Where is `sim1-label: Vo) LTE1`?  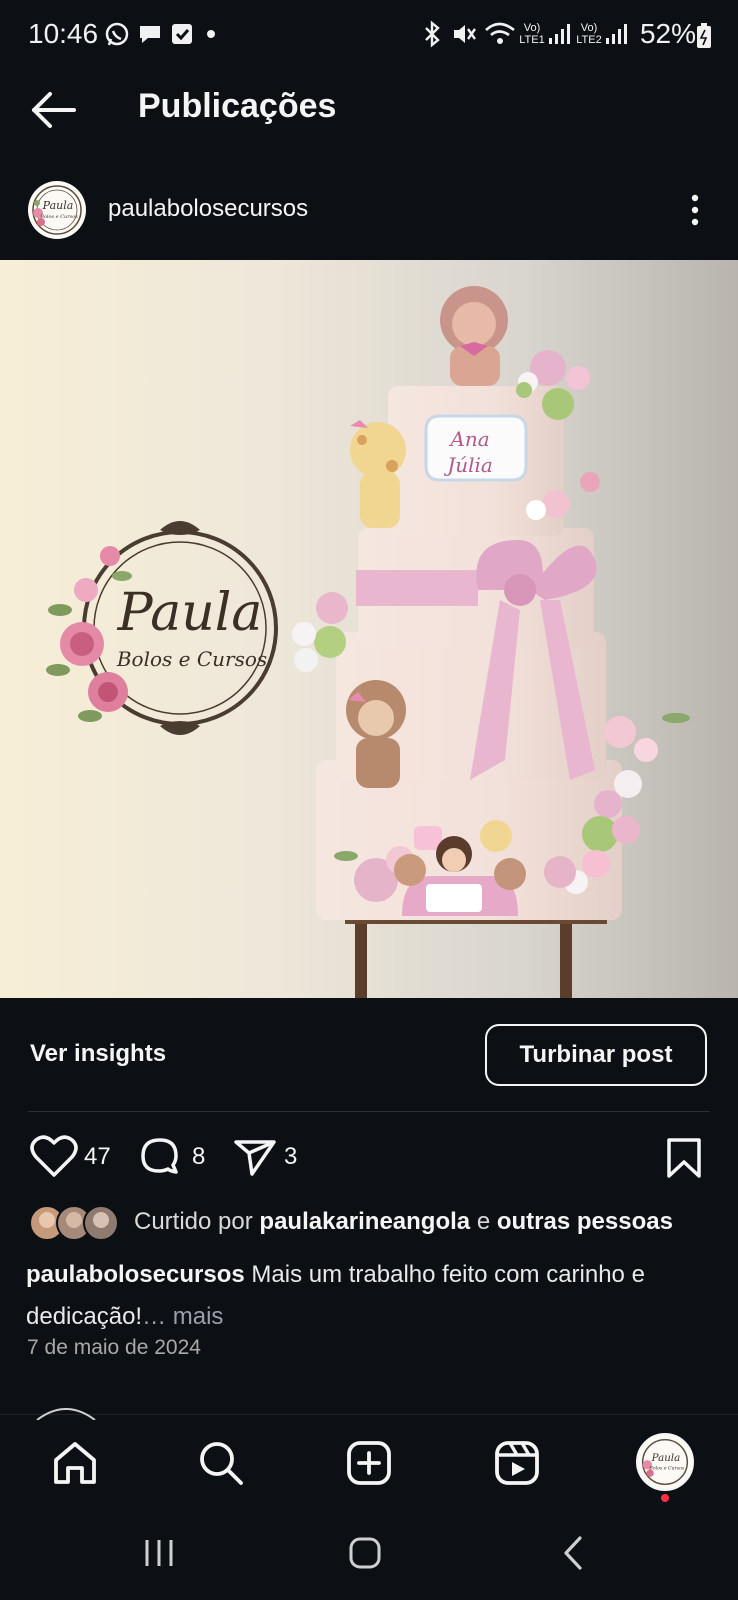 sim1-label: Vo) LTE1 is located at coordinates (532, 34).